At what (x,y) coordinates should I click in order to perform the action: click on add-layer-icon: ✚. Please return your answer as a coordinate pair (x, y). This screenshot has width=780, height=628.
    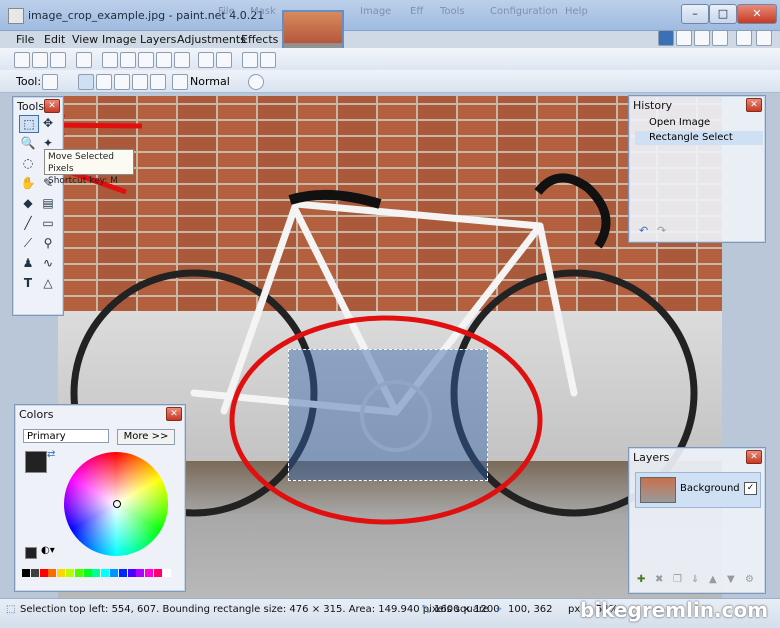
    Looking at the image, I should click on (641, 579).